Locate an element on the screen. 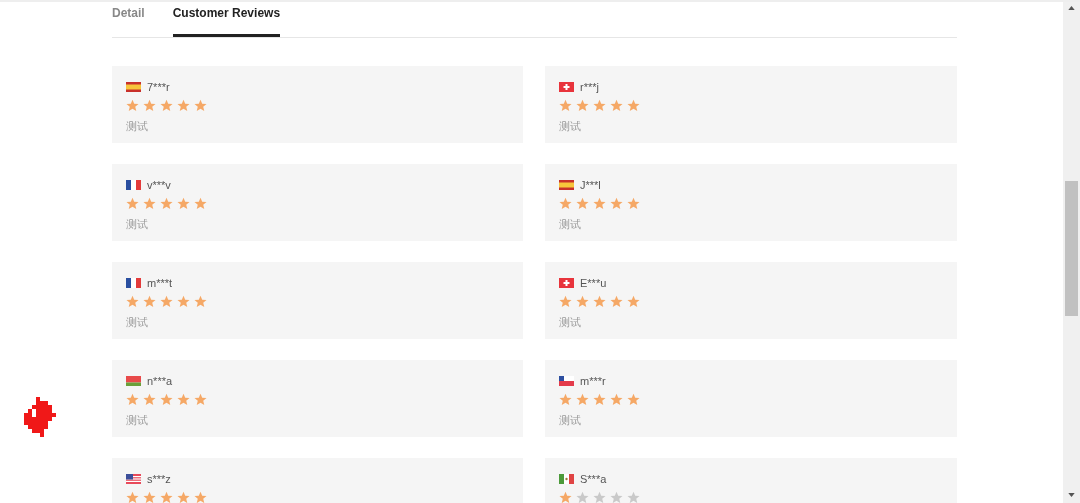 The width and height of the screenshot is (1080, 503). reviewer-name: E***u is located at coordinates (593, 283).